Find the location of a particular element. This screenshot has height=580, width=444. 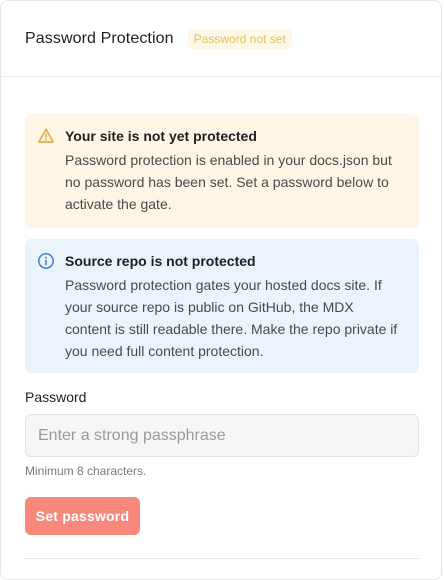

page-title: Password Protection is located at coordinates (99, 38).